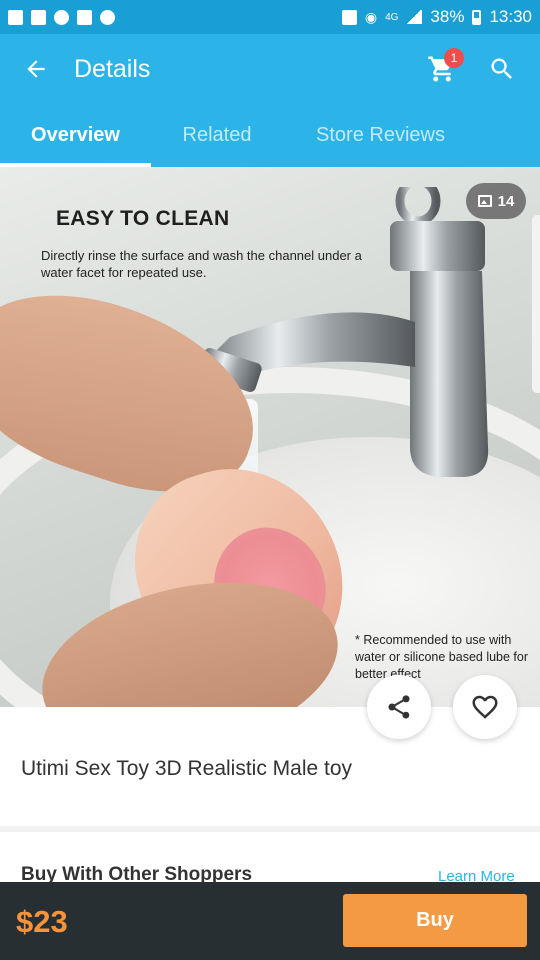 Image resolution: width=540 pixels, height=960 pixels. I want to click on battery-percent: 38%, so click(447, 16).